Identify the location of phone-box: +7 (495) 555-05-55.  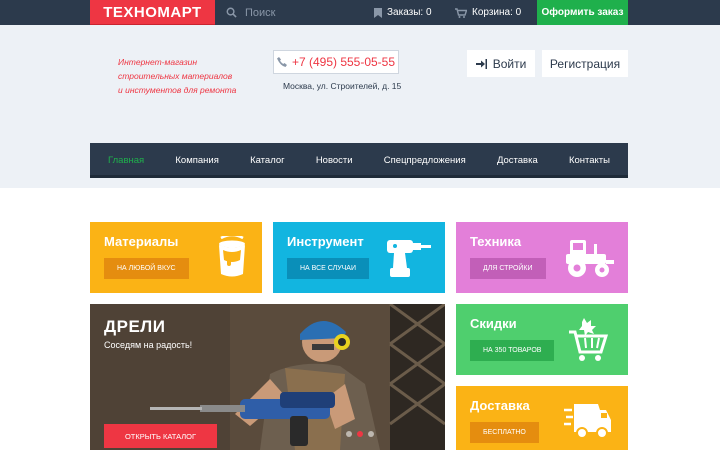
(336, 62).